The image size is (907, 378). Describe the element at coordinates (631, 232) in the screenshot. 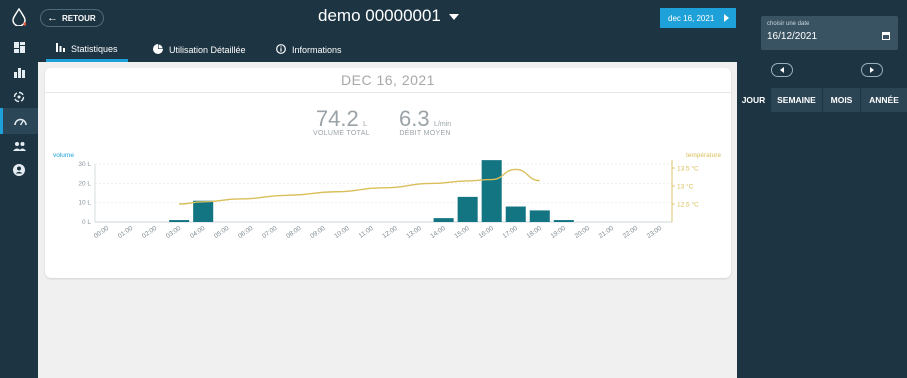

I see `x-tick-label: 22:00` at that location.